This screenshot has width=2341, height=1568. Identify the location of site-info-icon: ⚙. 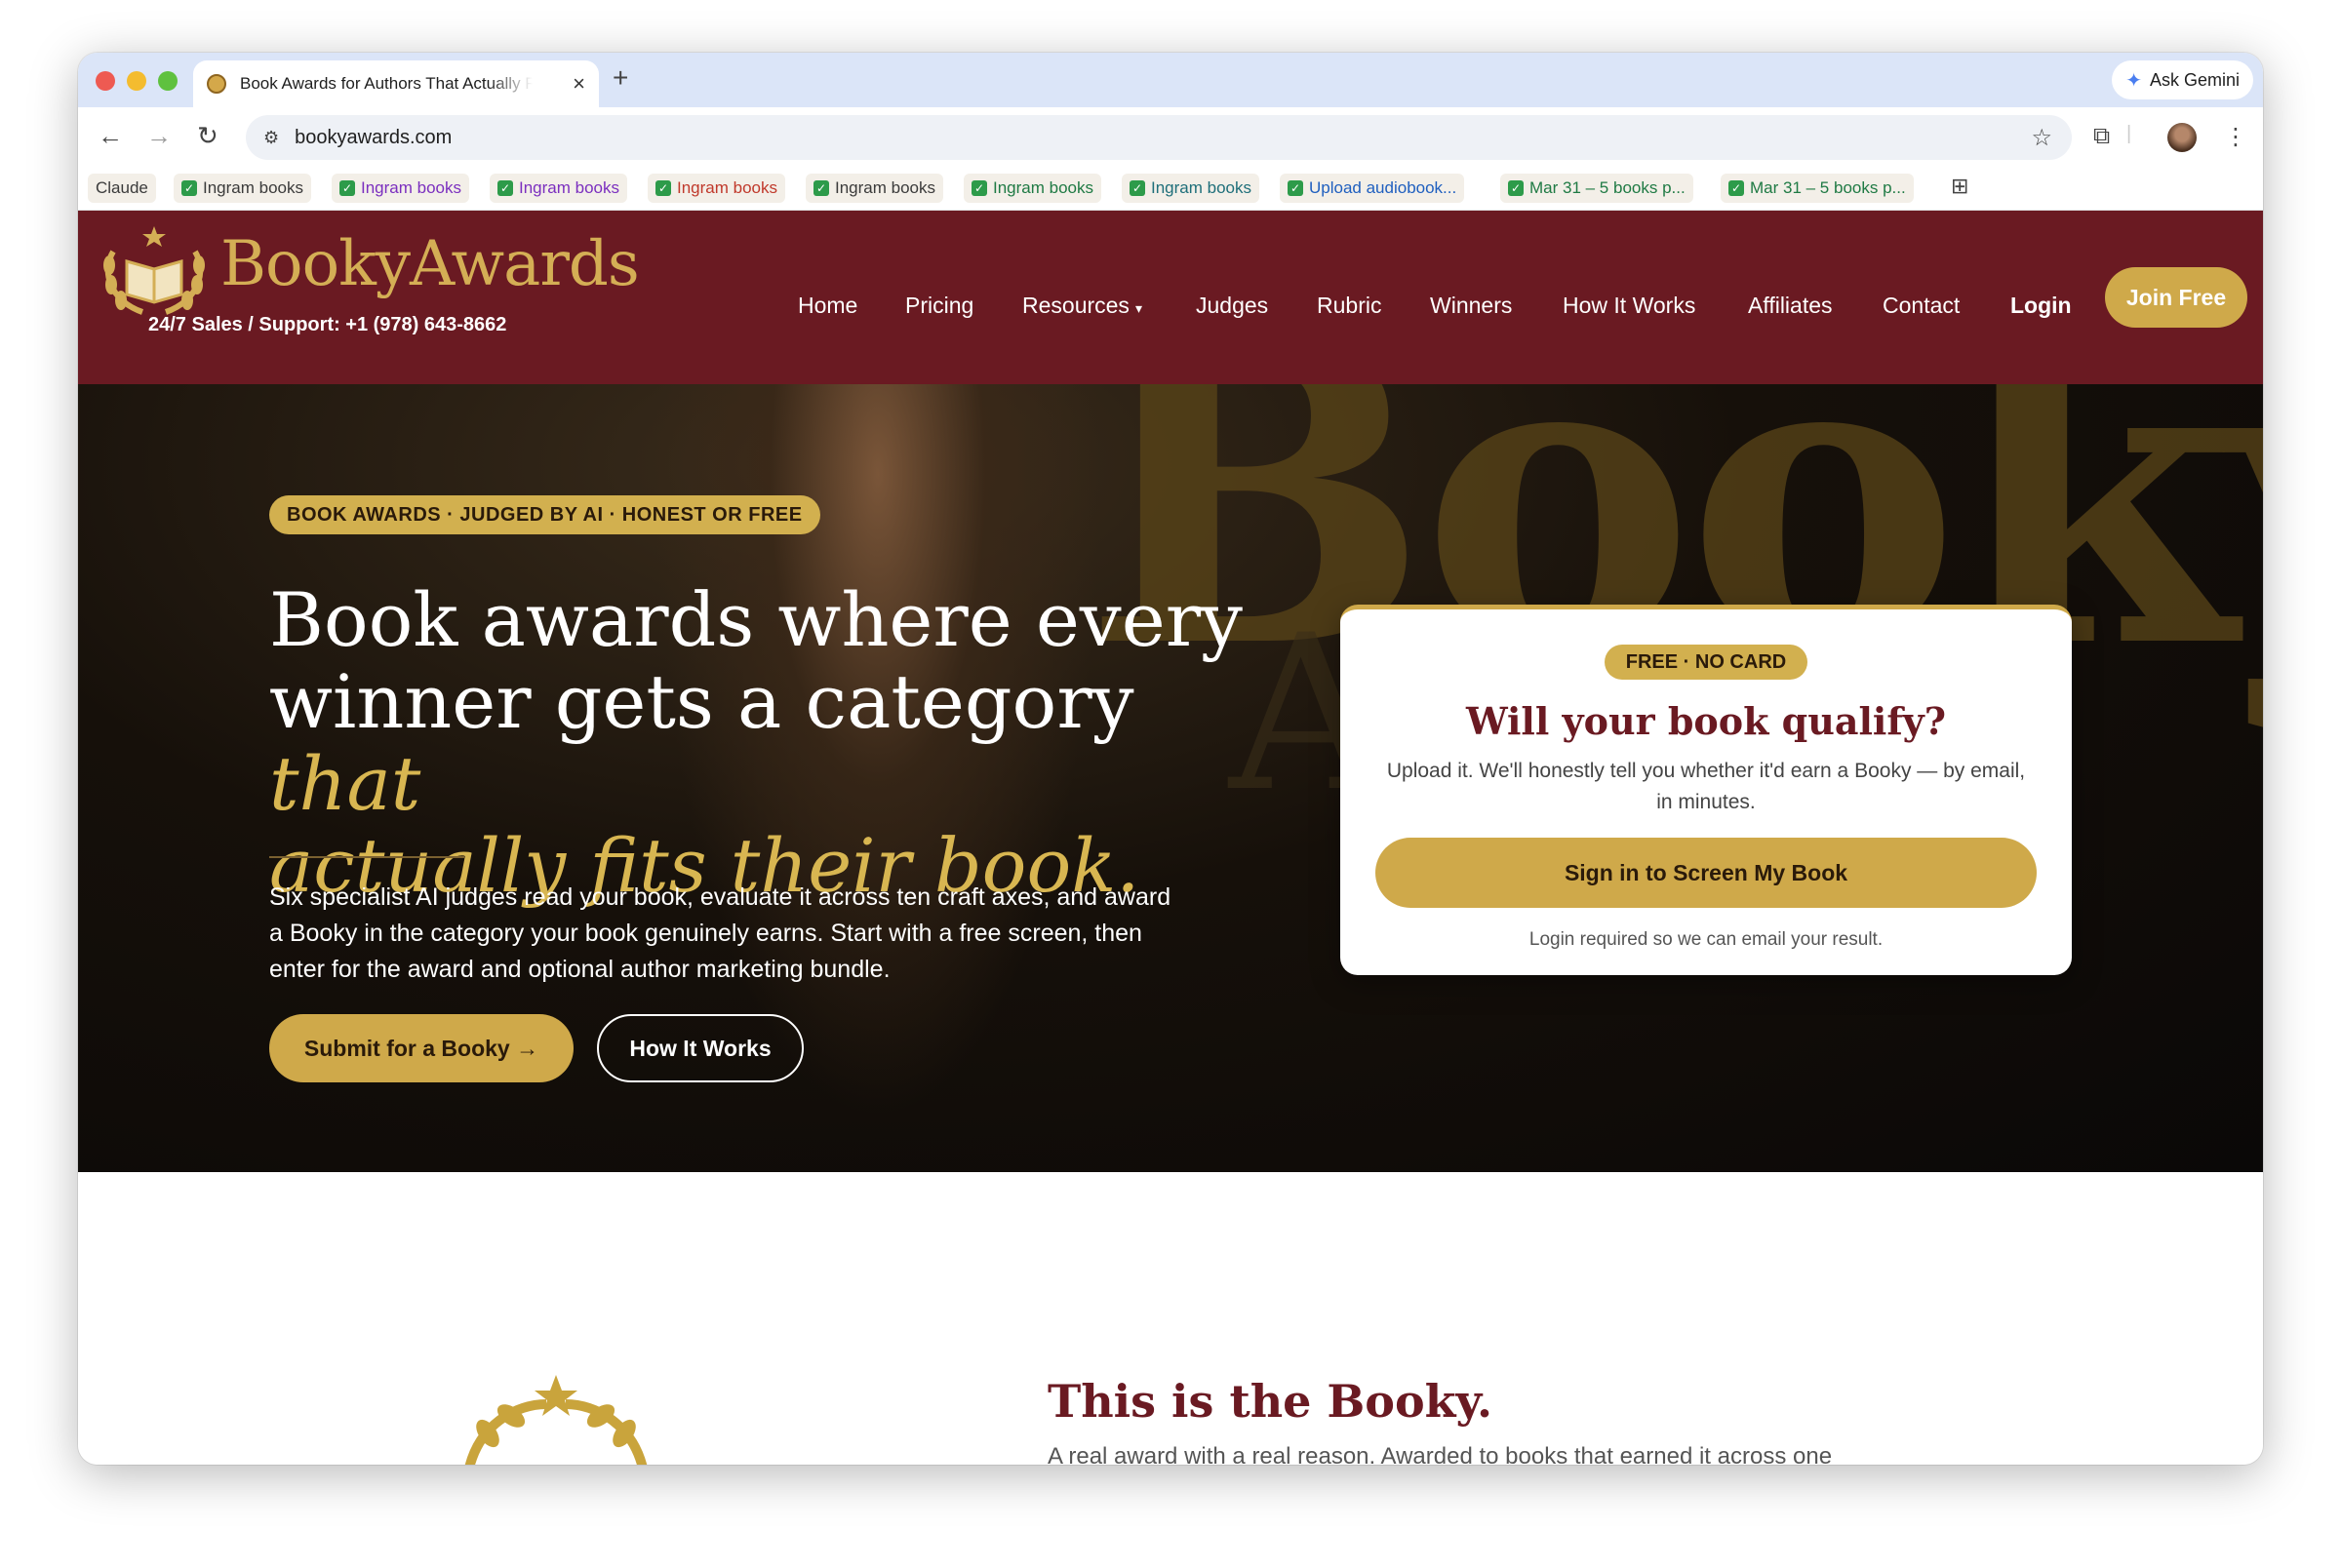
(271, 138).